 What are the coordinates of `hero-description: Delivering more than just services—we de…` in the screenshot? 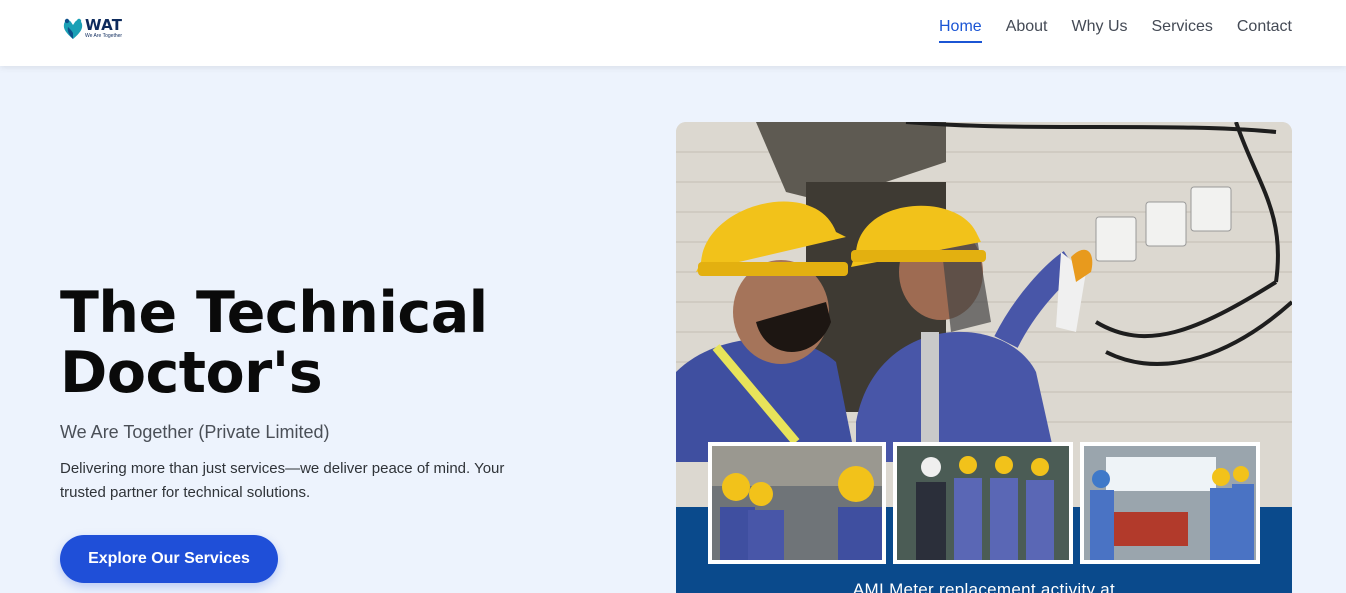 It's located at (282, 480).